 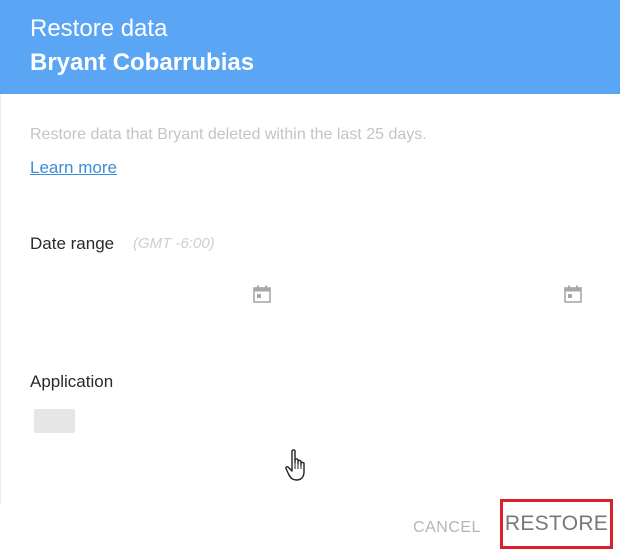 I want to click on cancel-button: CANCEL, so click(x=447, y=528).